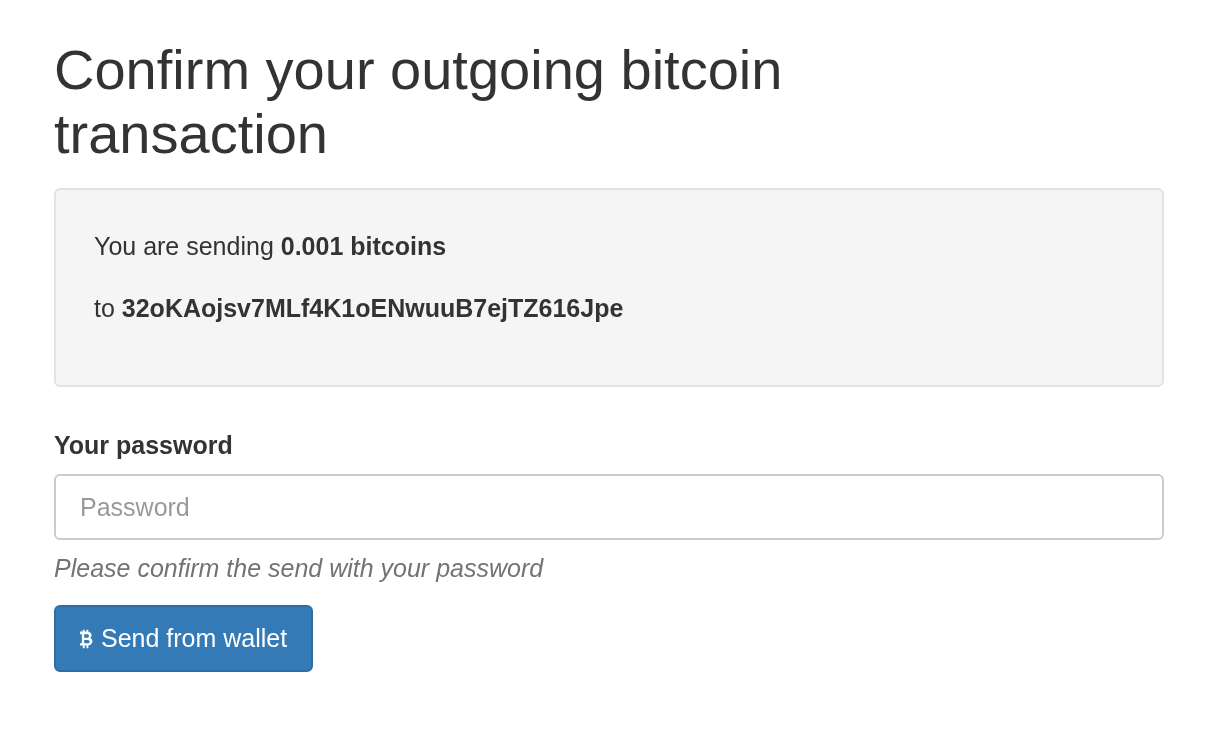  What do you see at coordinates (609, 507) in the screenshot?
I see `password-field: Password` at bounding box center [609, 507].